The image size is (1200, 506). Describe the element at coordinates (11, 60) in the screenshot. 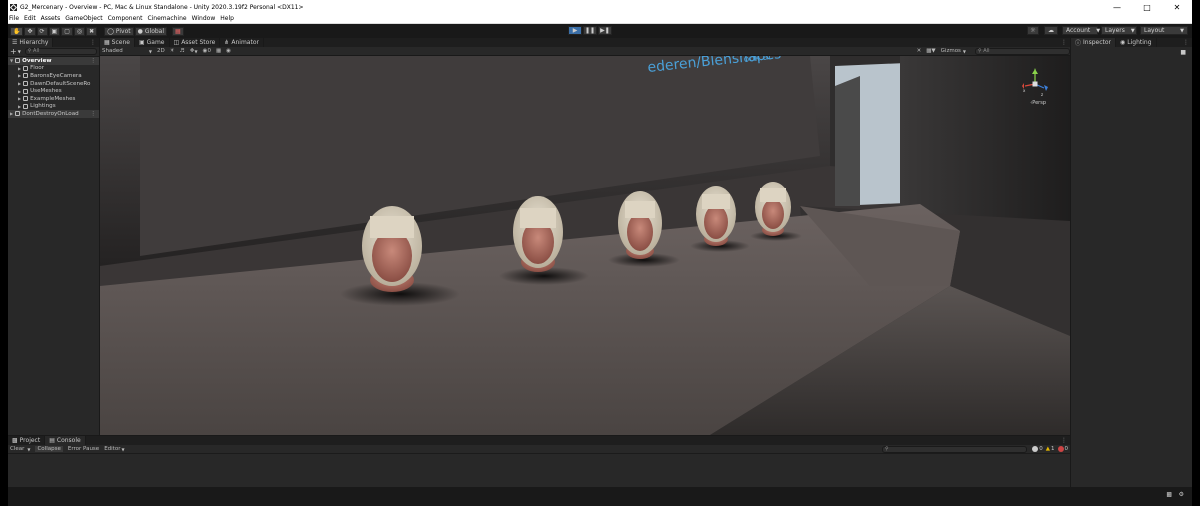

I see `expand-icon: ▼` at that location.